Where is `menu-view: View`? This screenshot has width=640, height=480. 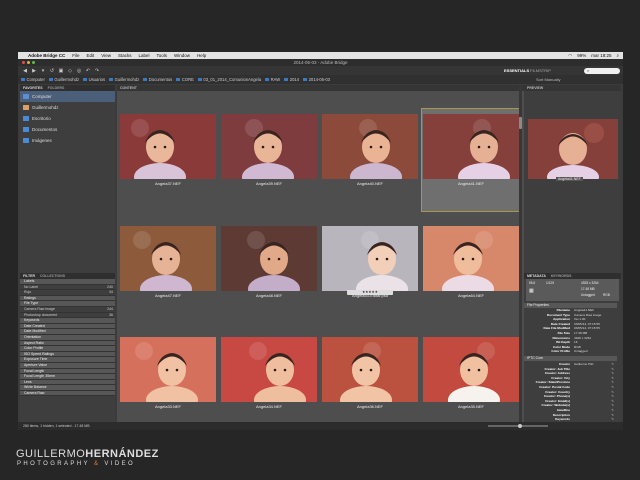 menu-view: View is located at coordinates (106, 55).